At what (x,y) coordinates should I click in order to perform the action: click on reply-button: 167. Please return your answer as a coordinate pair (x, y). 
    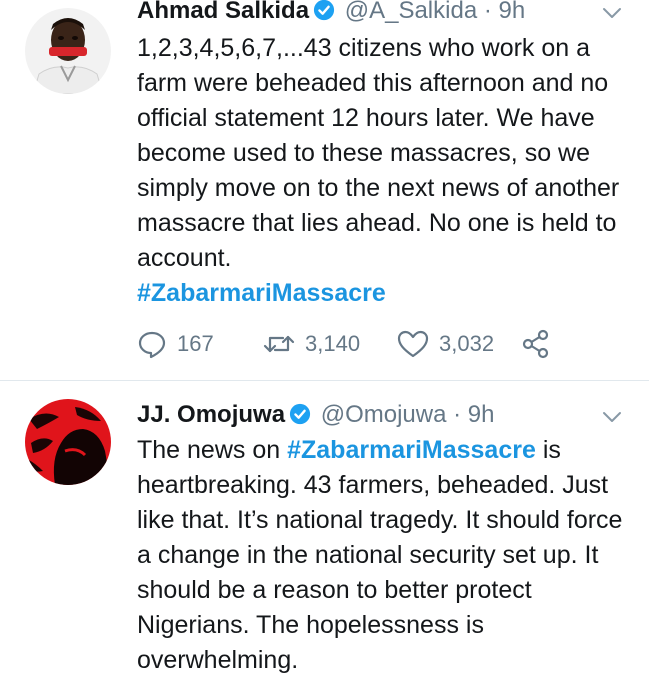
    Looking at the image, I should click on (175, 344).